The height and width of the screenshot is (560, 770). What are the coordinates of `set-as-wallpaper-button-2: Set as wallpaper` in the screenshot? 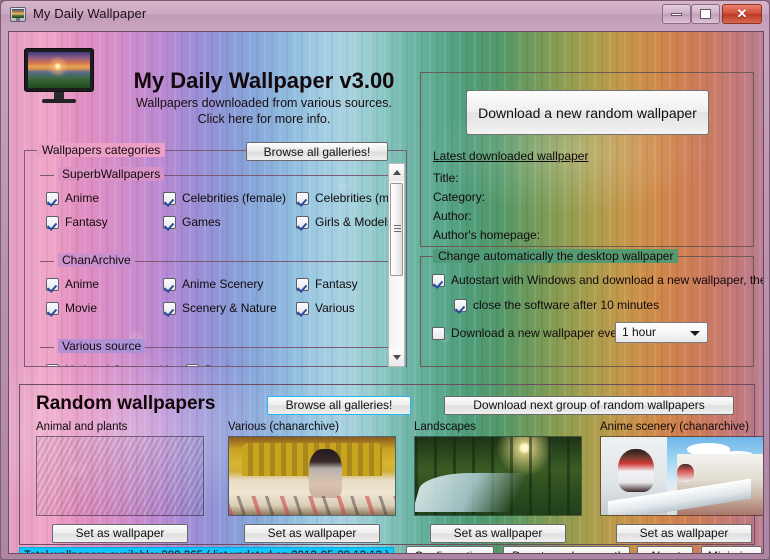 It's located at (312, 533).